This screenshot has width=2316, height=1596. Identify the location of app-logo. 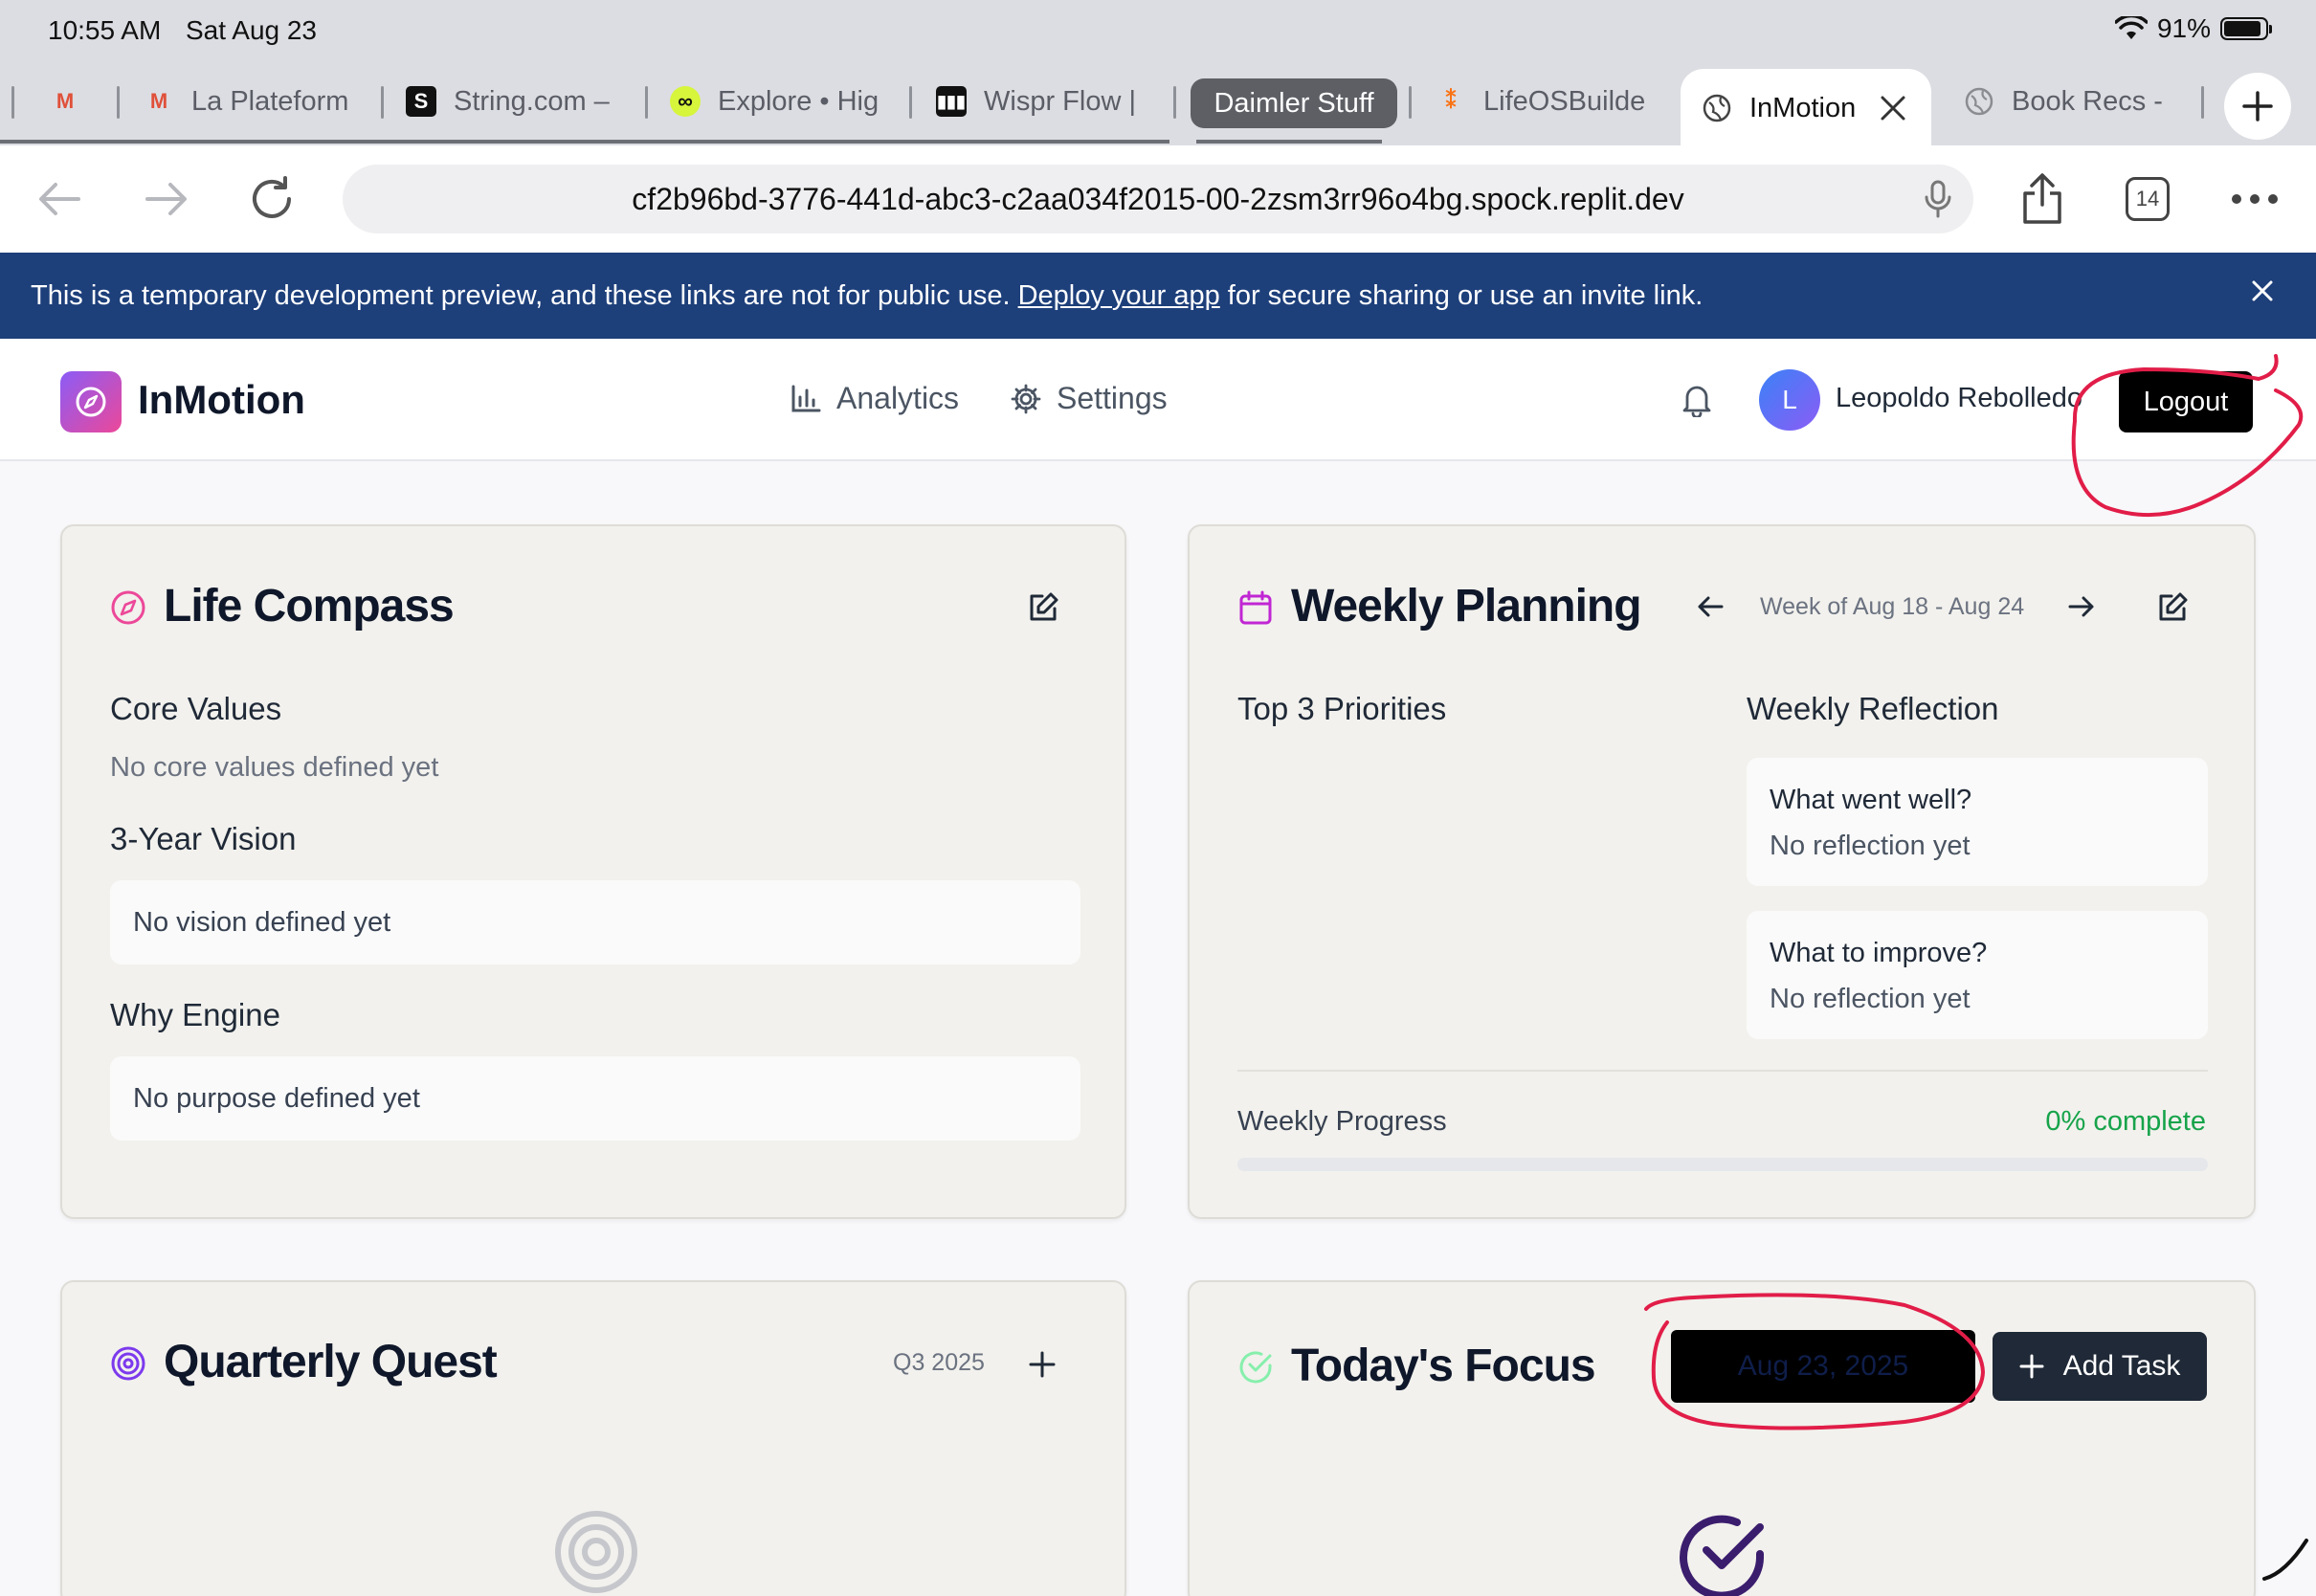
(91, 402).